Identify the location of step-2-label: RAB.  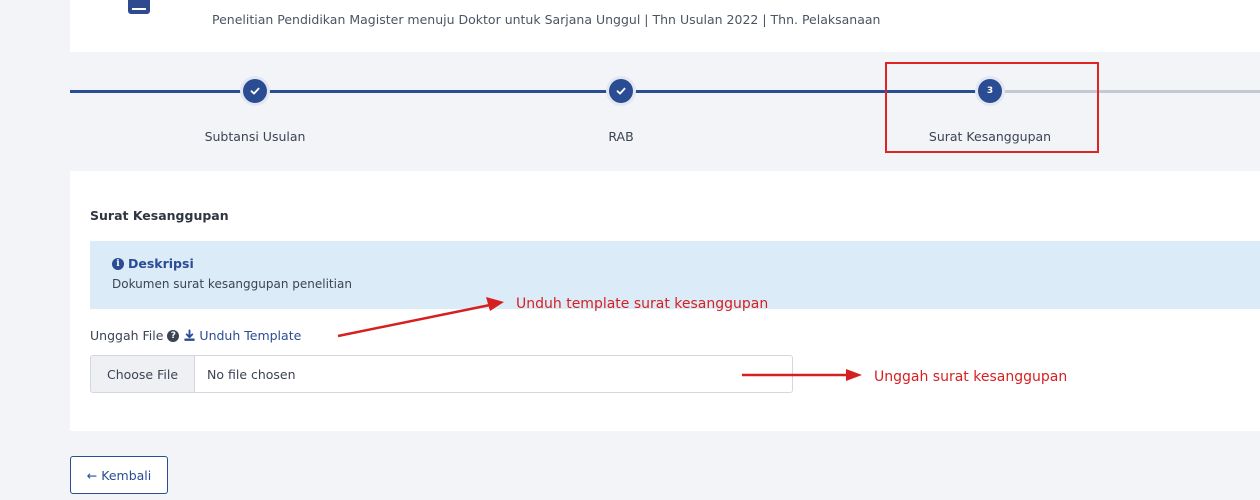
(620, 136).